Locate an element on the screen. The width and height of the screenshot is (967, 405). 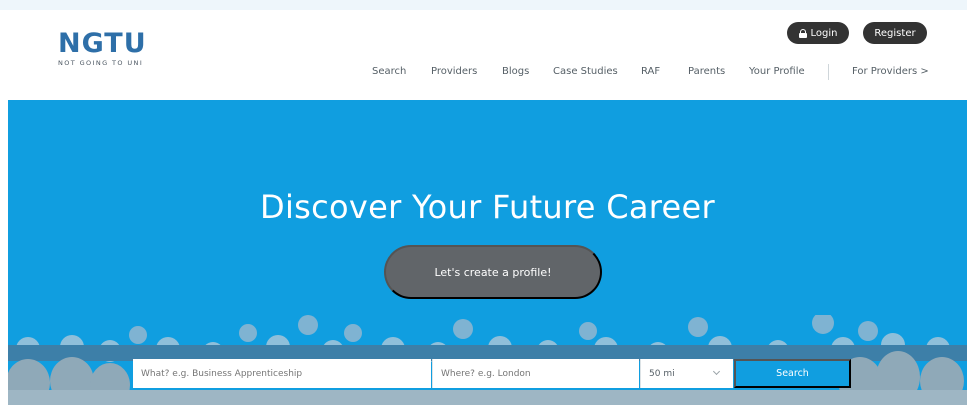
nav-item-parents: Parents is located at coordinates (706, 71).